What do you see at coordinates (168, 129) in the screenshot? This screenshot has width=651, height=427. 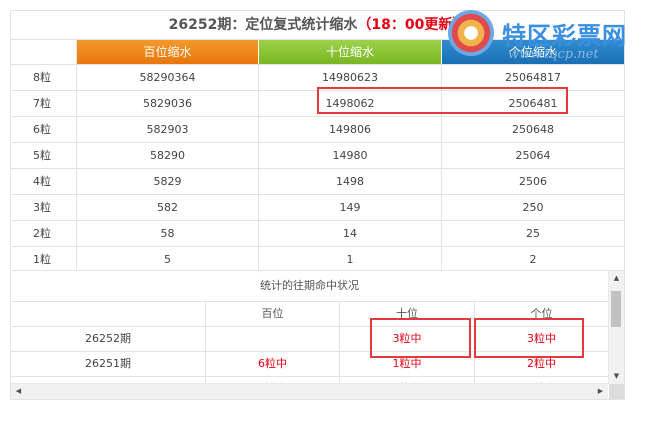 I see `cell-bai: 582903` at bounding box center [168, 129].